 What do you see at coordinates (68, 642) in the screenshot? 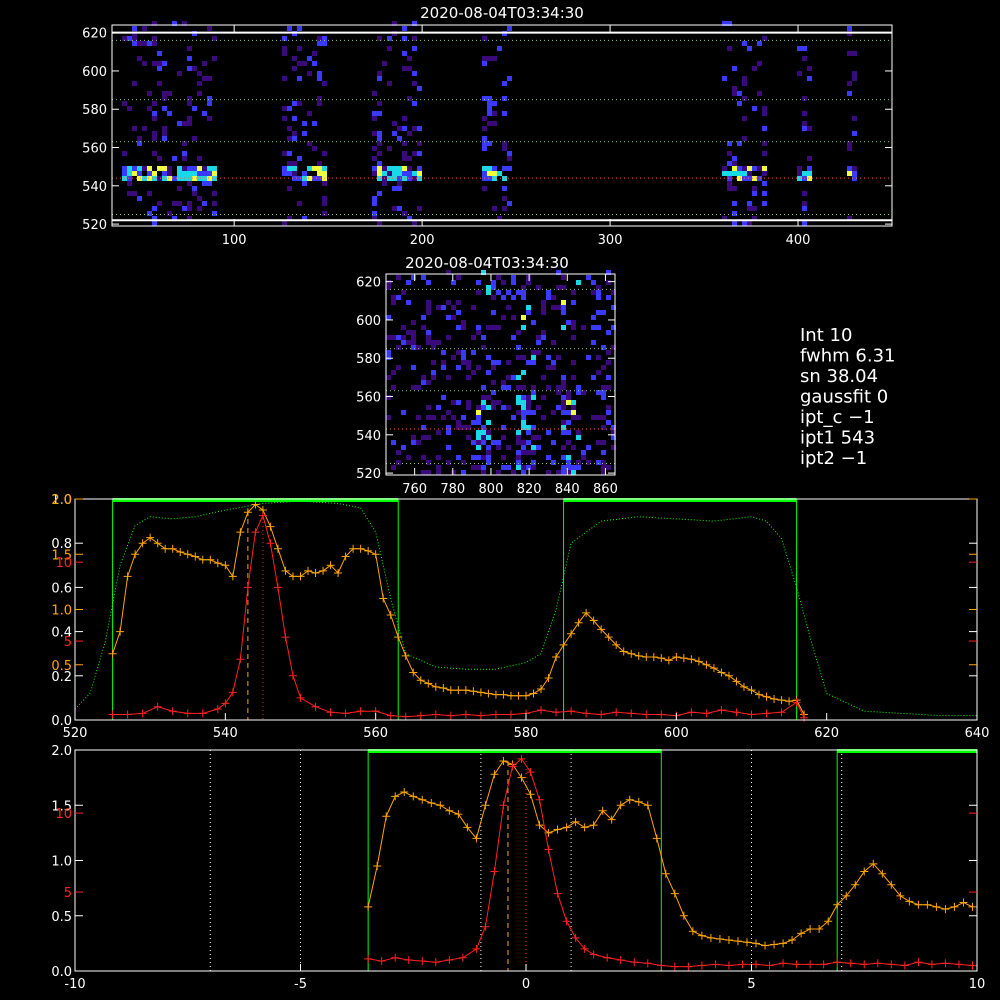
I see `y-tick-label: 5` at bounding box center [68, 642].